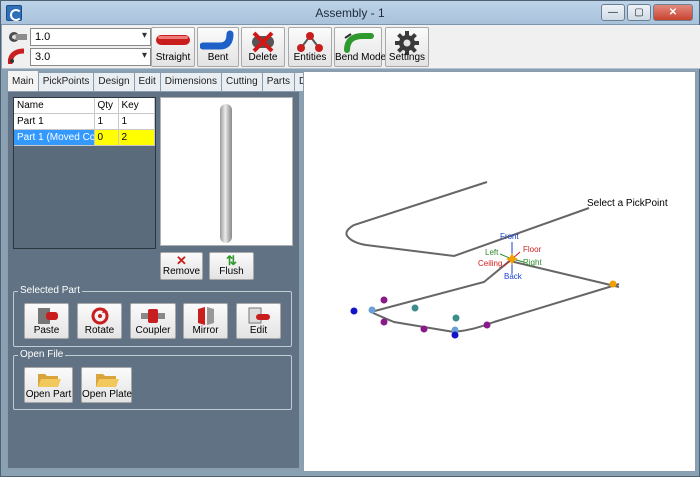 Image resolution: width=700 pixels, height=477 pixels. I want to click on delete-button: Delete, so click(263, 47).